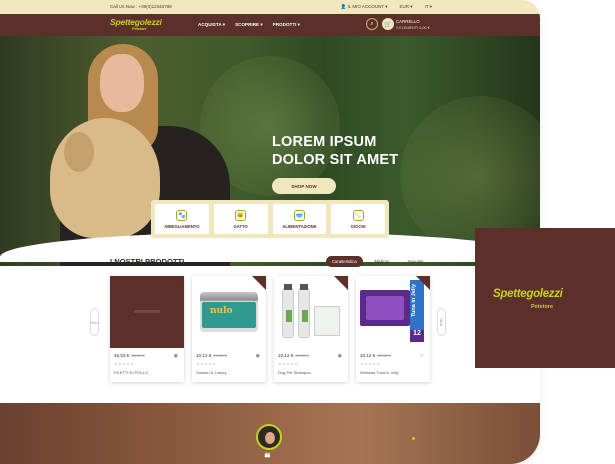  I want to click on account-menu: 👤 IL MIO ACCOUNT ▾, so click(364, 7).